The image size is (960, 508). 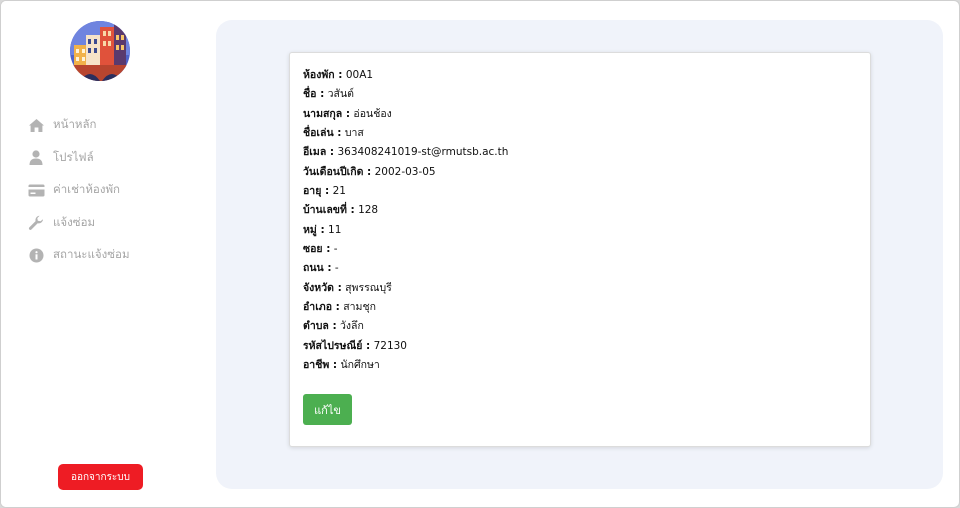 What do you see at coordinates (112, 223) in the screenshot?
I see `sidebar-item-repair: แจ้งซ่อม` at bounding box center [112, 223].